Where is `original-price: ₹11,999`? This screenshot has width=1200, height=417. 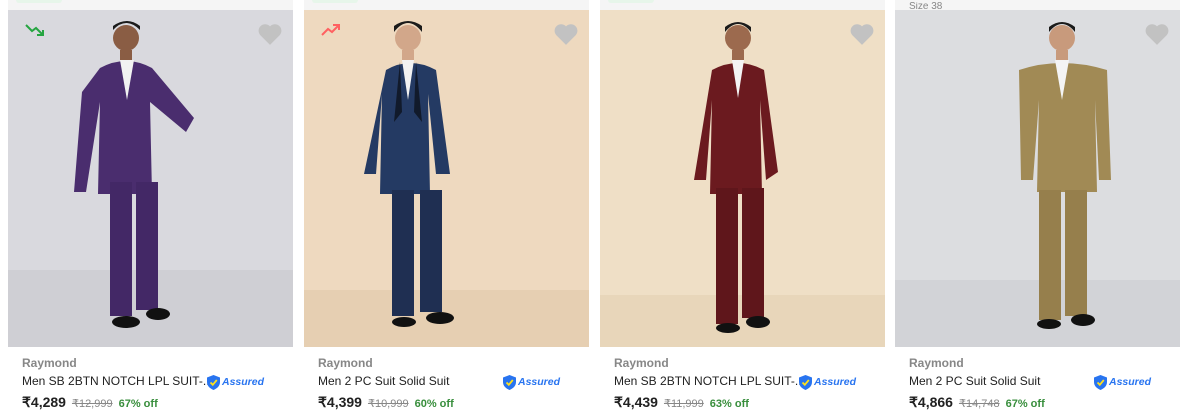
original-price: ₹11,999 is located at coordinates (683, 404).